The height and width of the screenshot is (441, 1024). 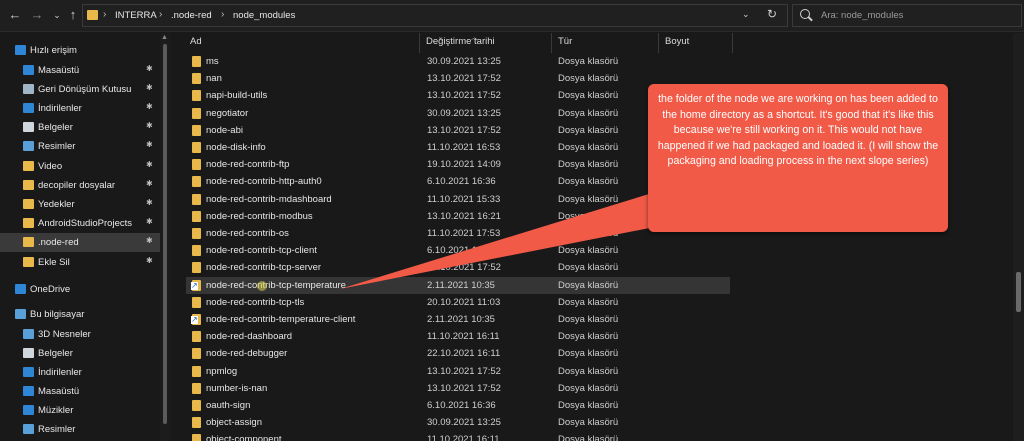 I want to click on callout-pointer-shape, so click(x=515, y=239).